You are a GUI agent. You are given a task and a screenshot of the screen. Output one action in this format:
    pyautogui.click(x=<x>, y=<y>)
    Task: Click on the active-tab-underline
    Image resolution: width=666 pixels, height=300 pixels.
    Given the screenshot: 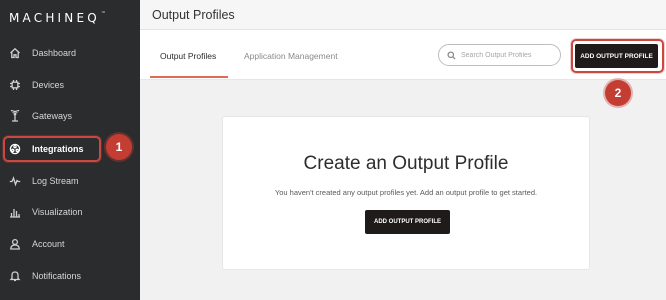 What is the action you would take?
    pyautogui.click(x=189, y=77)
    